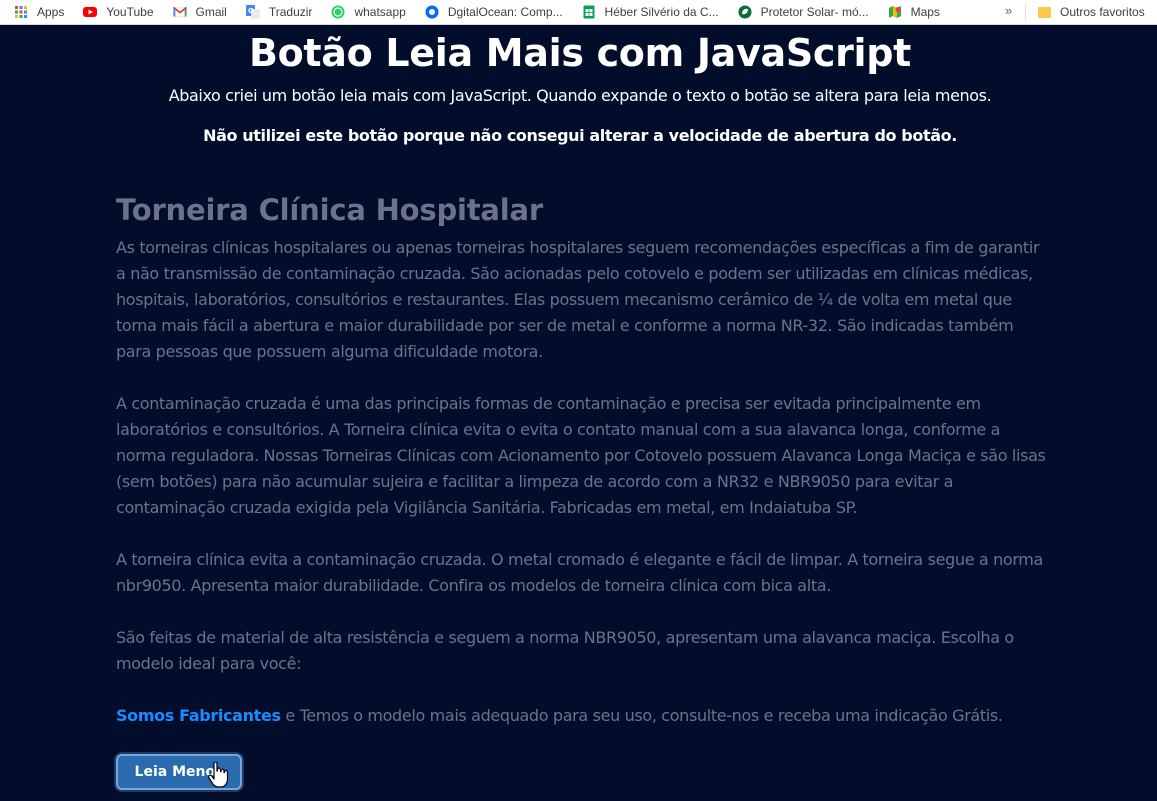  What do you see at coordinates (130, 12) in the screenshot?
I see `bookmark-label: YouTube` at bounding box center [130, 12].